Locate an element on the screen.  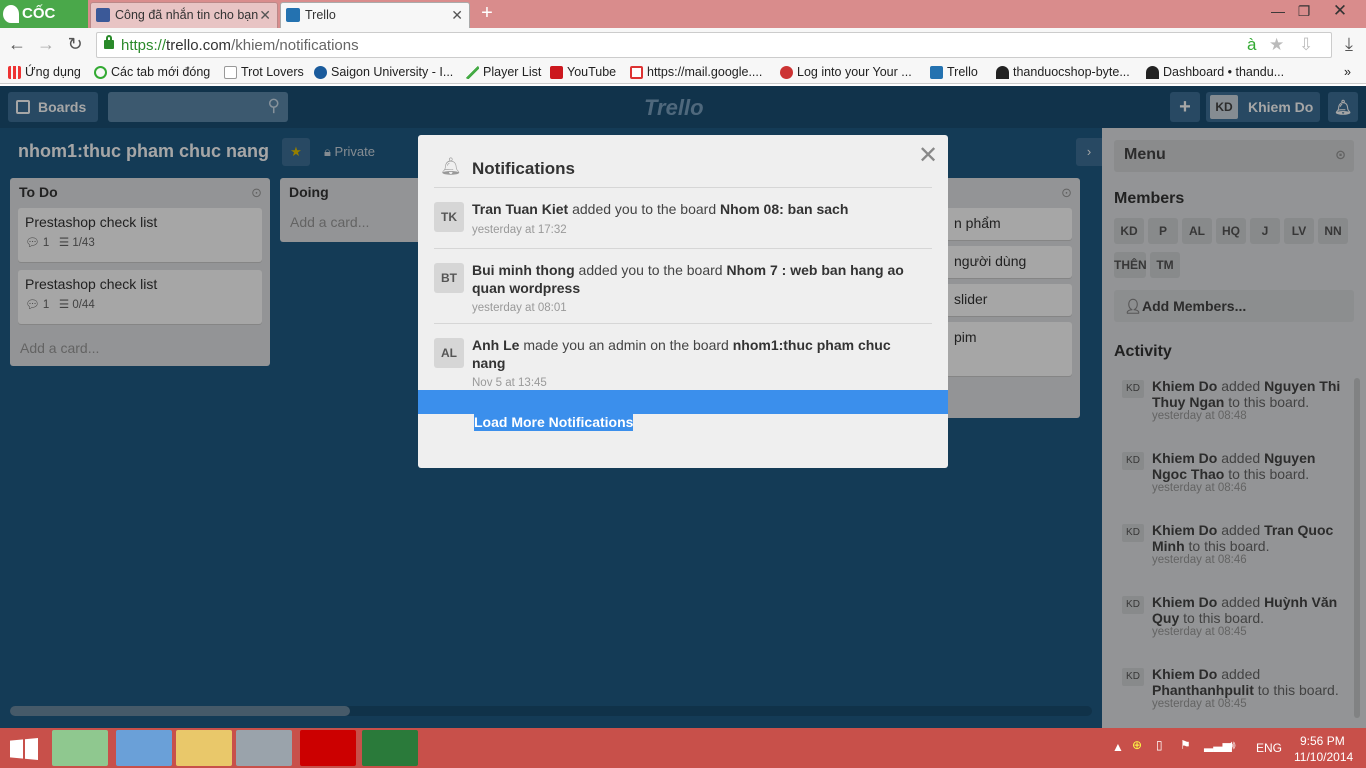
edx-icon is located at coordinates (786, 72).